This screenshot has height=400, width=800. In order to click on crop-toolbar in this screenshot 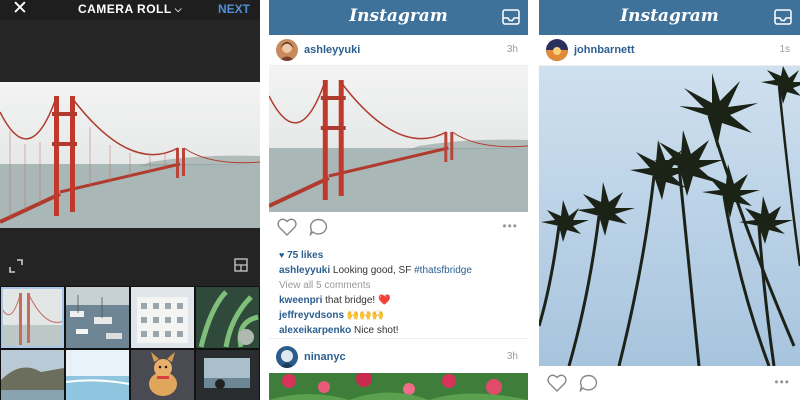, I will do `click(130, 257)`.